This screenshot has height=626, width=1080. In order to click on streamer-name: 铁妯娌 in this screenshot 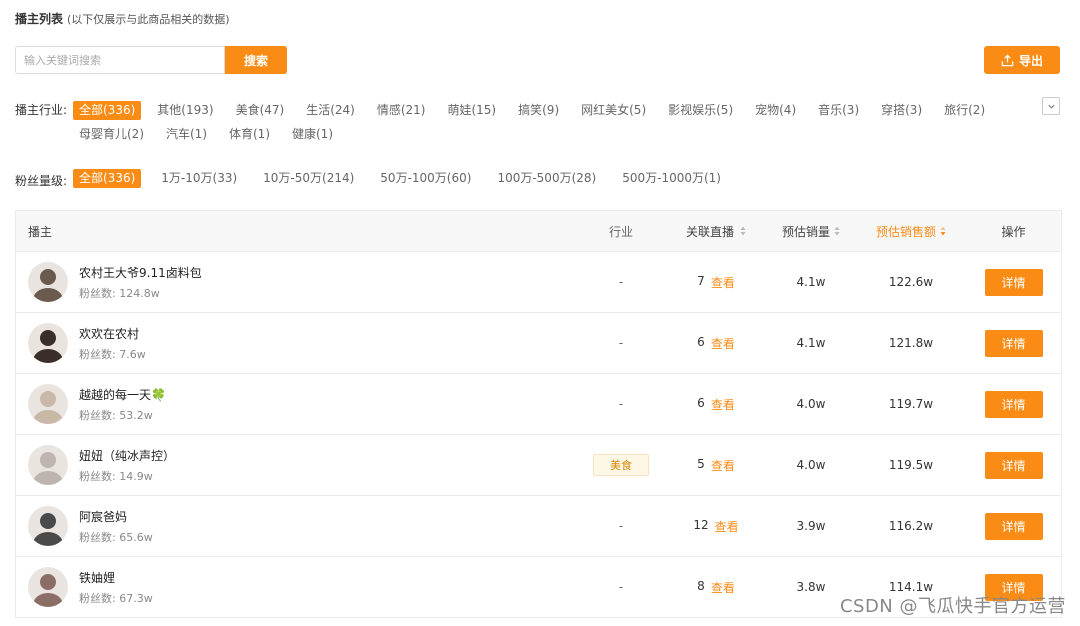, I will do `click(116, 577)`.